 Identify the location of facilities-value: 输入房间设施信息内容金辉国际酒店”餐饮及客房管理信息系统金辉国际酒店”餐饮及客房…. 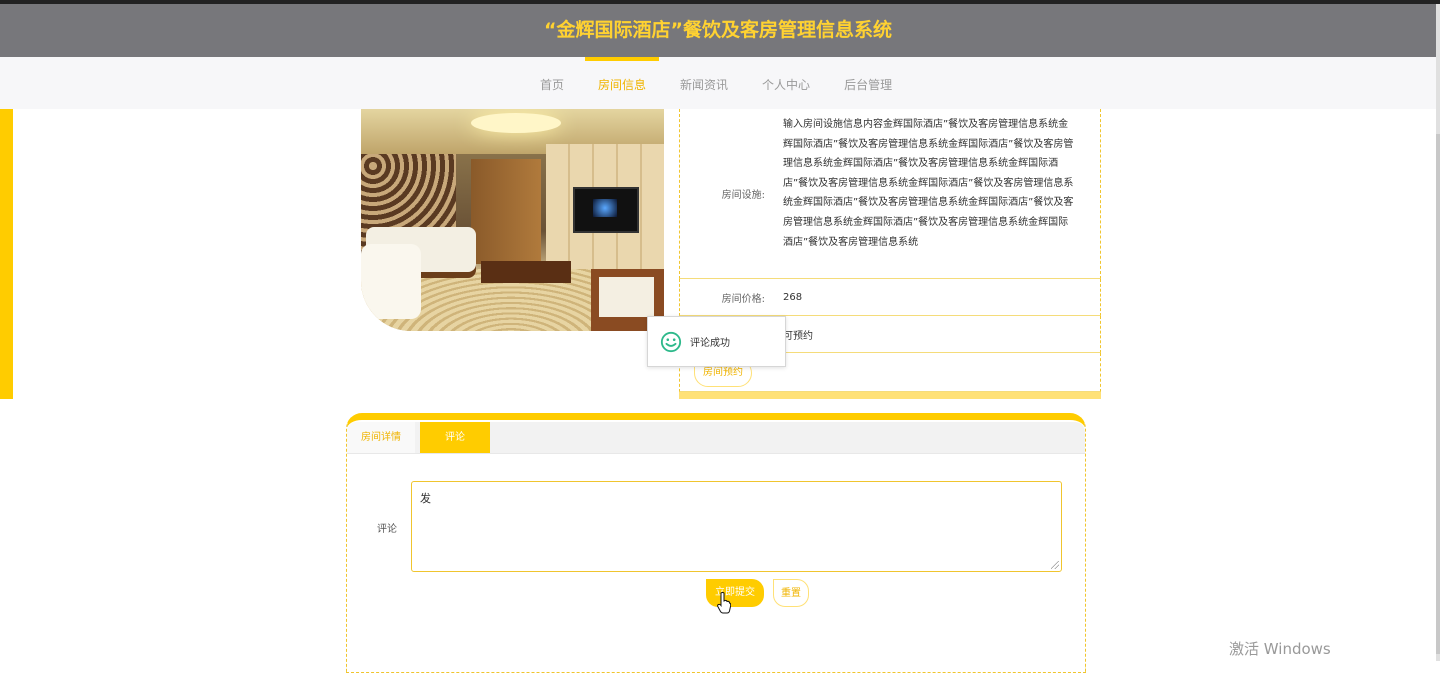
(928, 183).